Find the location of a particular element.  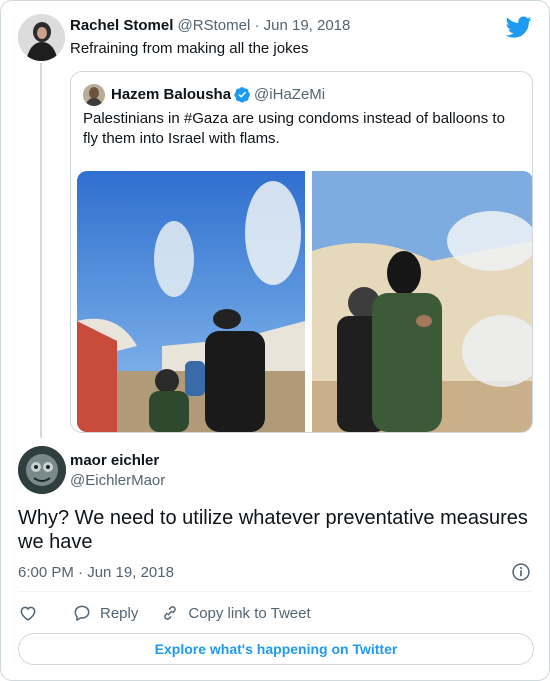

action-bar: Reply Copy link to Tweet is located at coordinates (175, 613).